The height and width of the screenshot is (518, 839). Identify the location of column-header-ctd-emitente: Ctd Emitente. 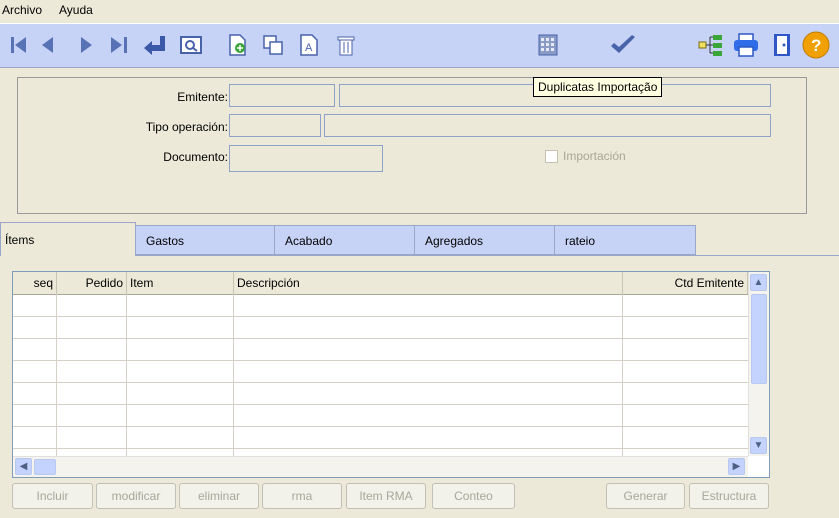
(685, 283).